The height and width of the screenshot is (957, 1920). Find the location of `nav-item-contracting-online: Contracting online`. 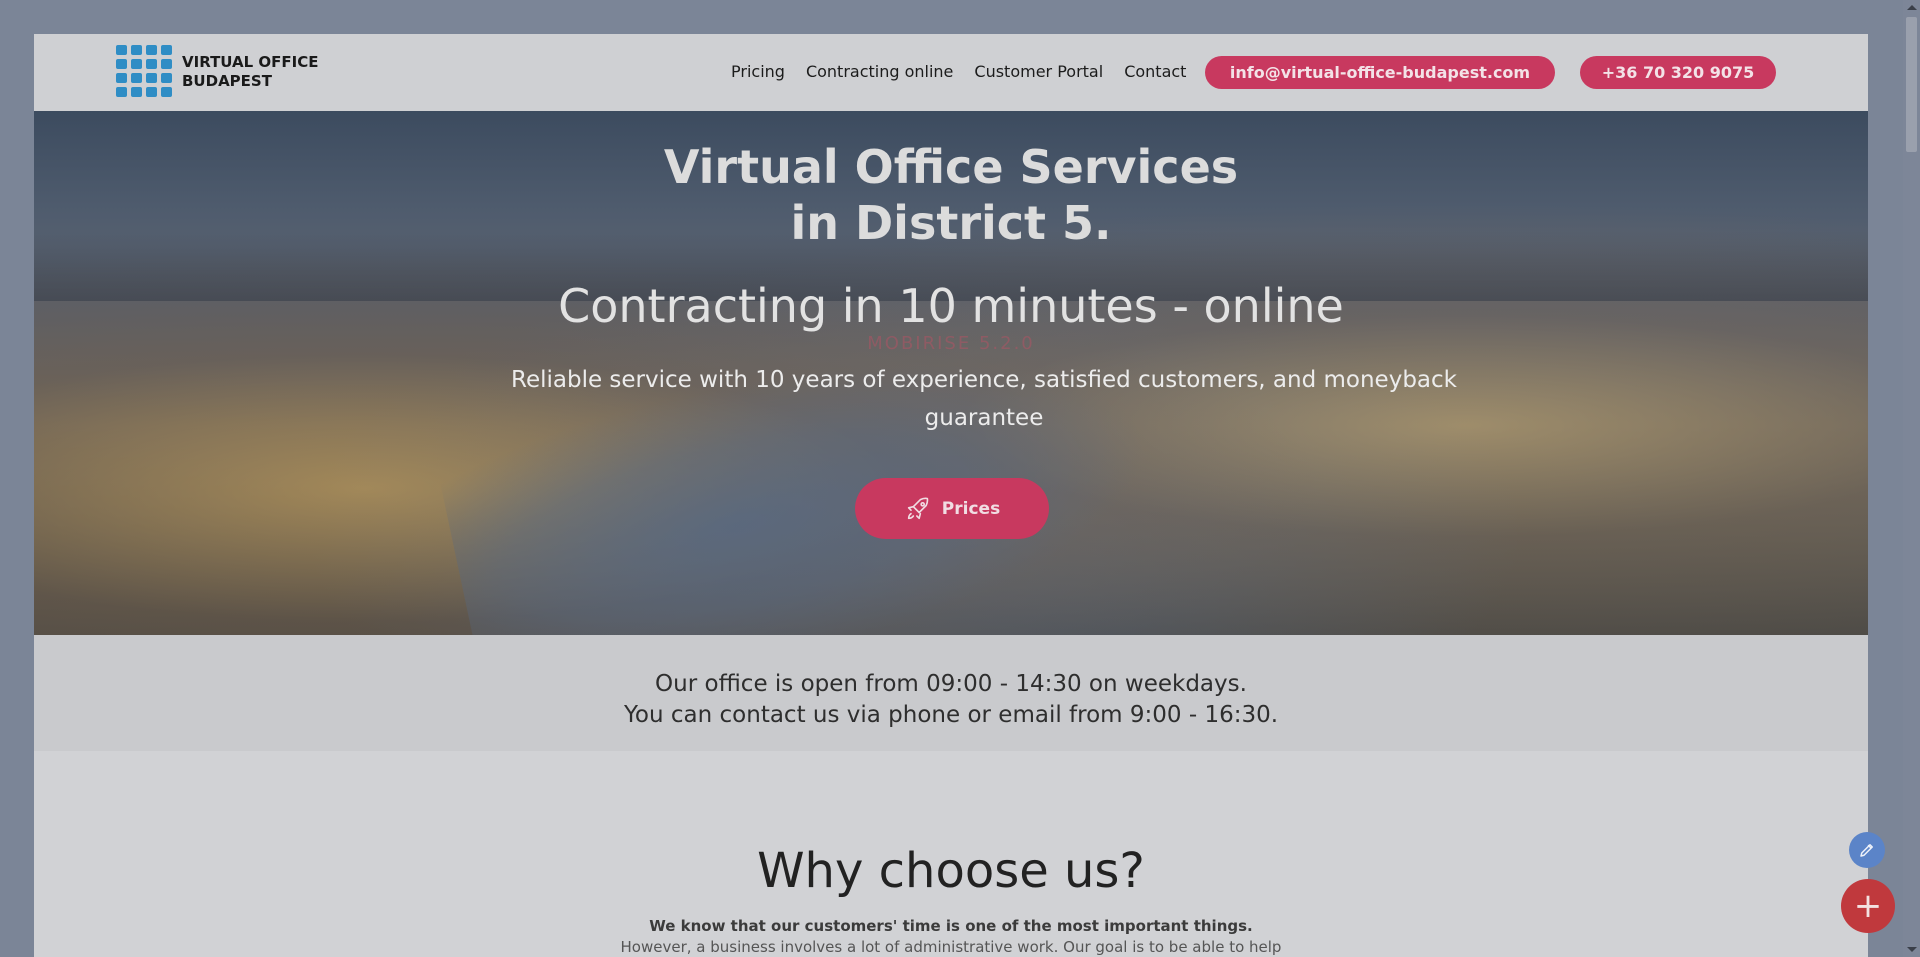

nav-item-contracting-online: Contracting online is located at coordinates (879, 71).